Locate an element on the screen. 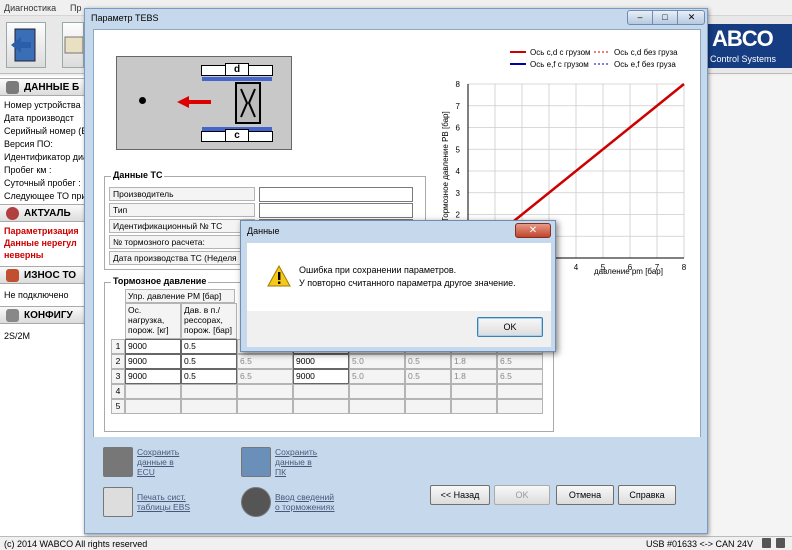 The width and height of the screenshot is (792, 550). x-axis-label: давление pm [бар] is located at coordinates (628, 271).